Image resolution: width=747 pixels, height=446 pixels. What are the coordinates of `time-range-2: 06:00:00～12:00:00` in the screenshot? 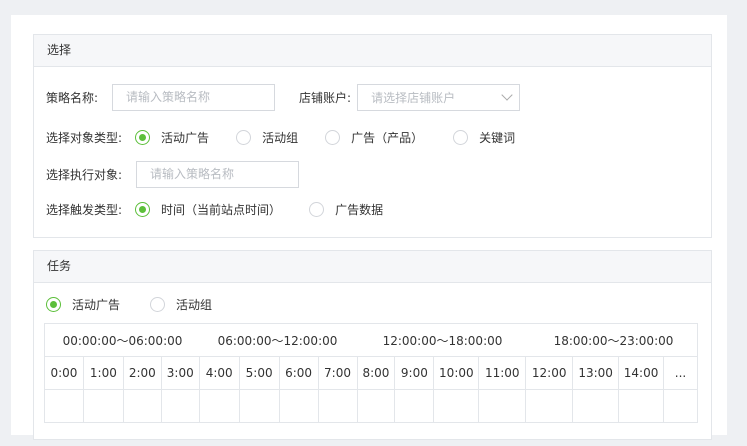 It's located at (277, 340).